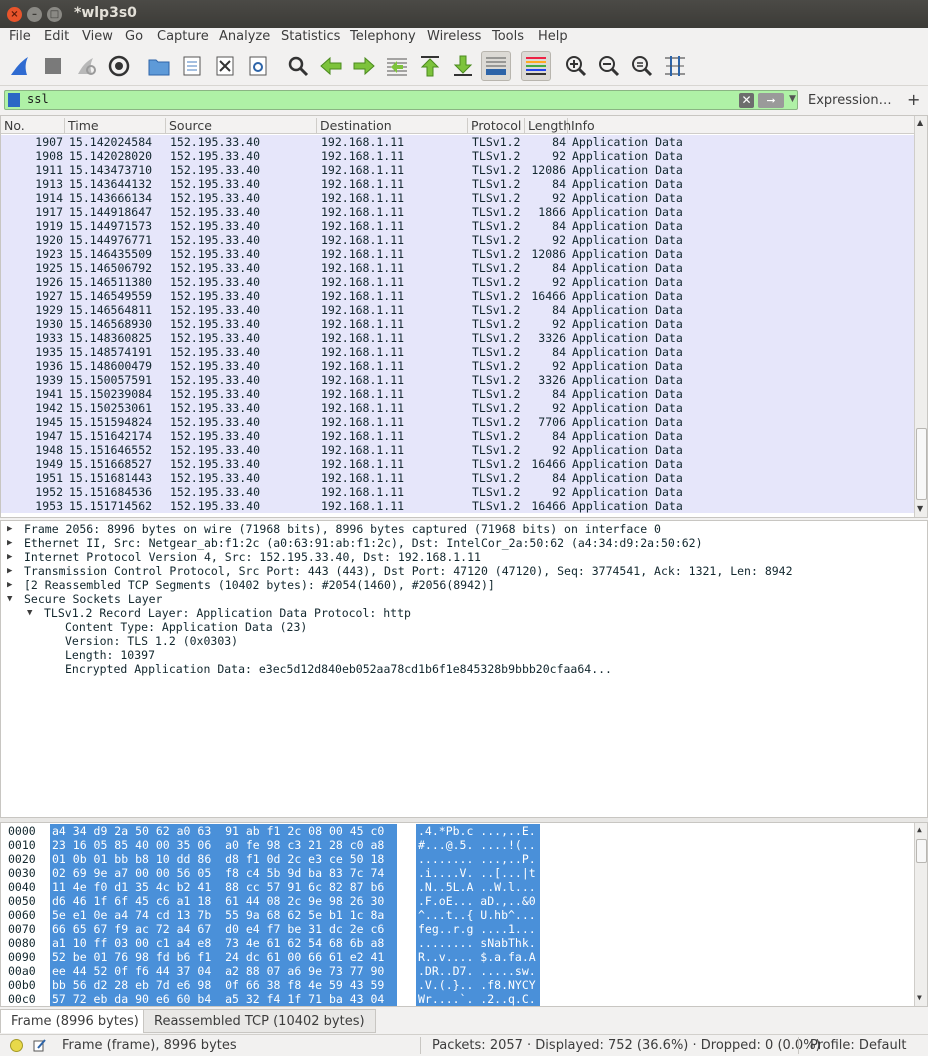 The height and width of the screenshot is (1056, 928). Describe the element at coordinates (16, 1045) in the screenshot. I see `expert-info-icon` at that location.